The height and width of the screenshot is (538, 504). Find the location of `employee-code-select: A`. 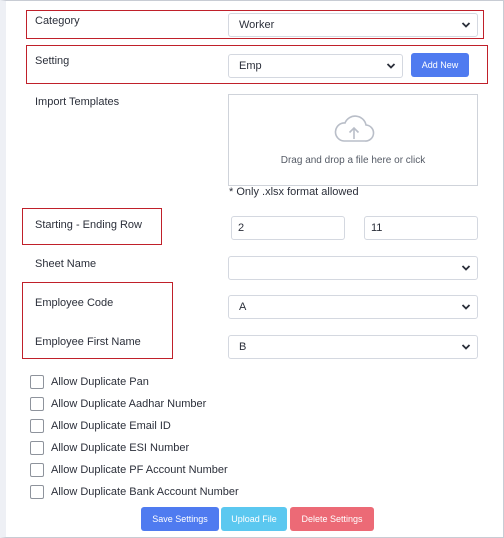

employee-code-select: A is located at coordinates (353, 307).